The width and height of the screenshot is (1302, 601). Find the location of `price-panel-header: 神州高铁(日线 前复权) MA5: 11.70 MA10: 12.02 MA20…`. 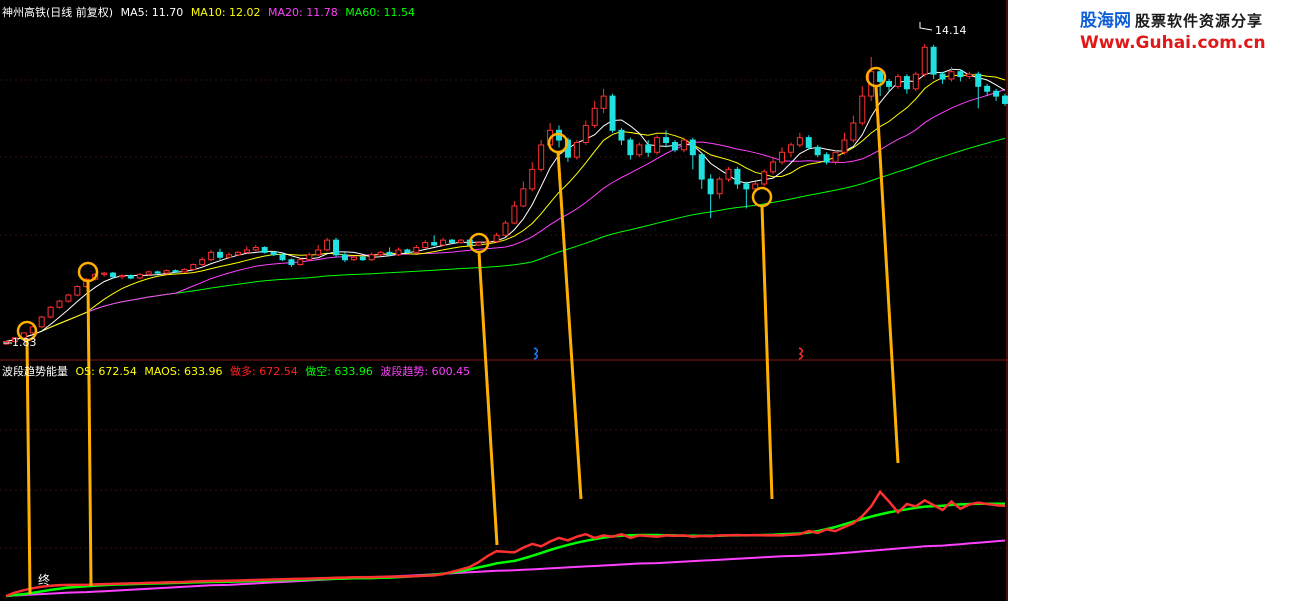

price-panel-header: 神州高铁(日线 前复权) MA5: 11.70 MA10: 12.02 MA20… is located at coordinates (210, 12).